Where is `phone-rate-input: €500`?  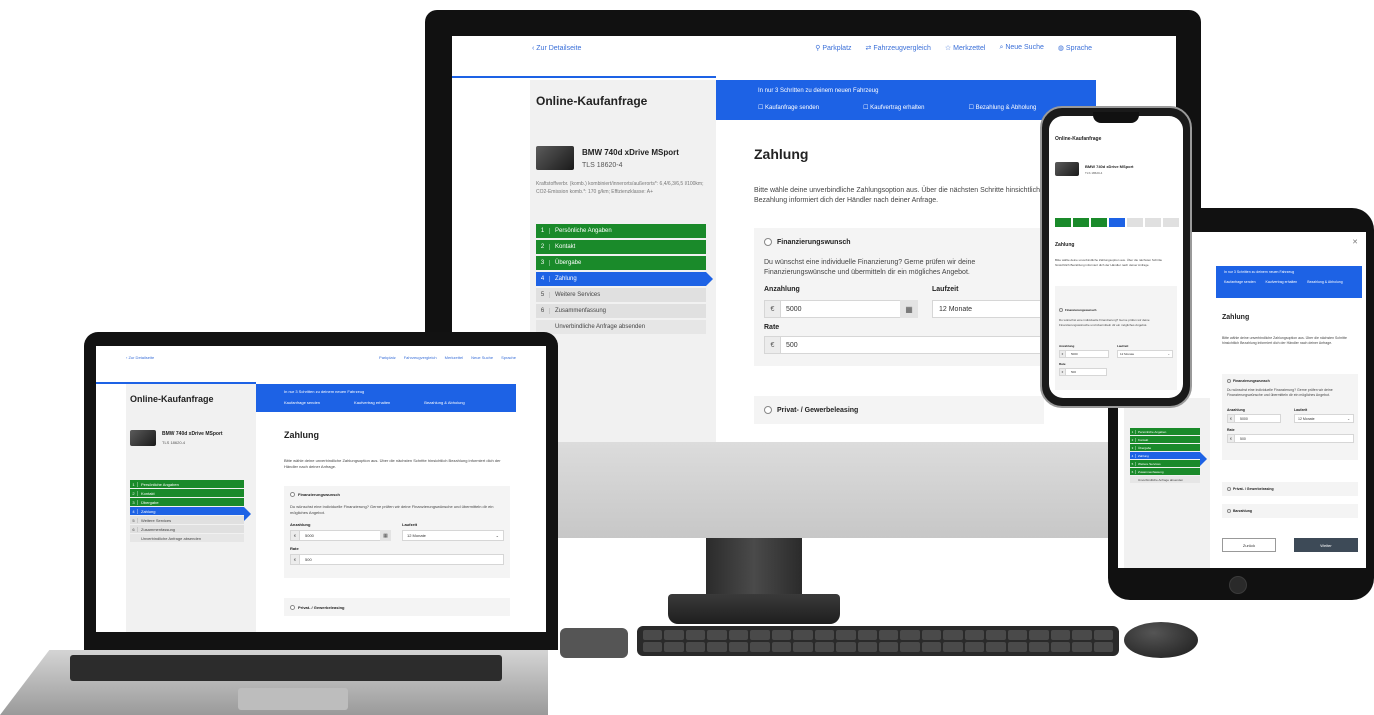
phone-rate-input: €500 is located at coordinates (1083, 372).